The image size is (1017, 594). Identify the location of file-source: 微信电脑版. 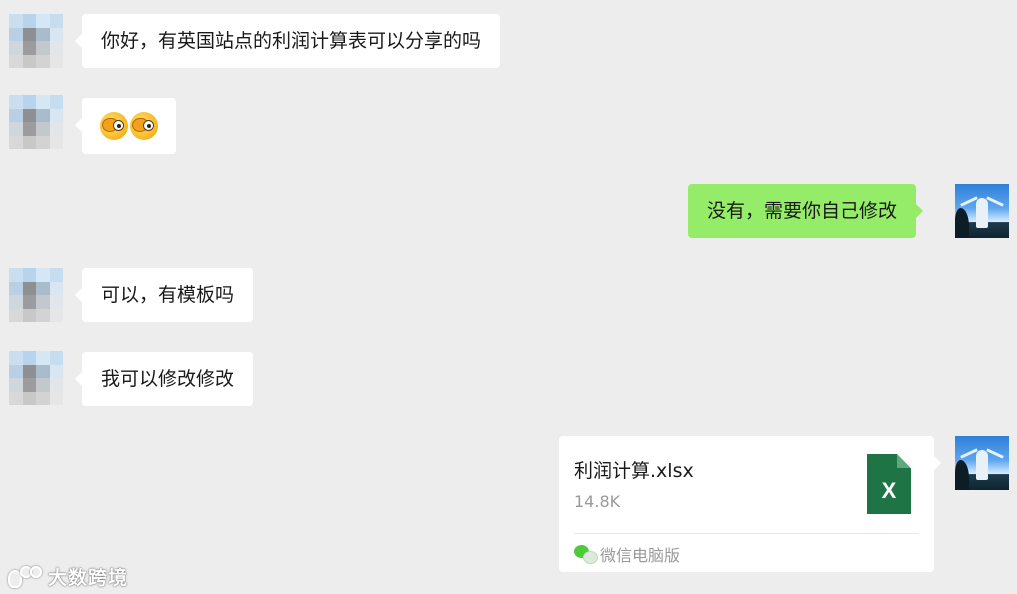
(627, 554).